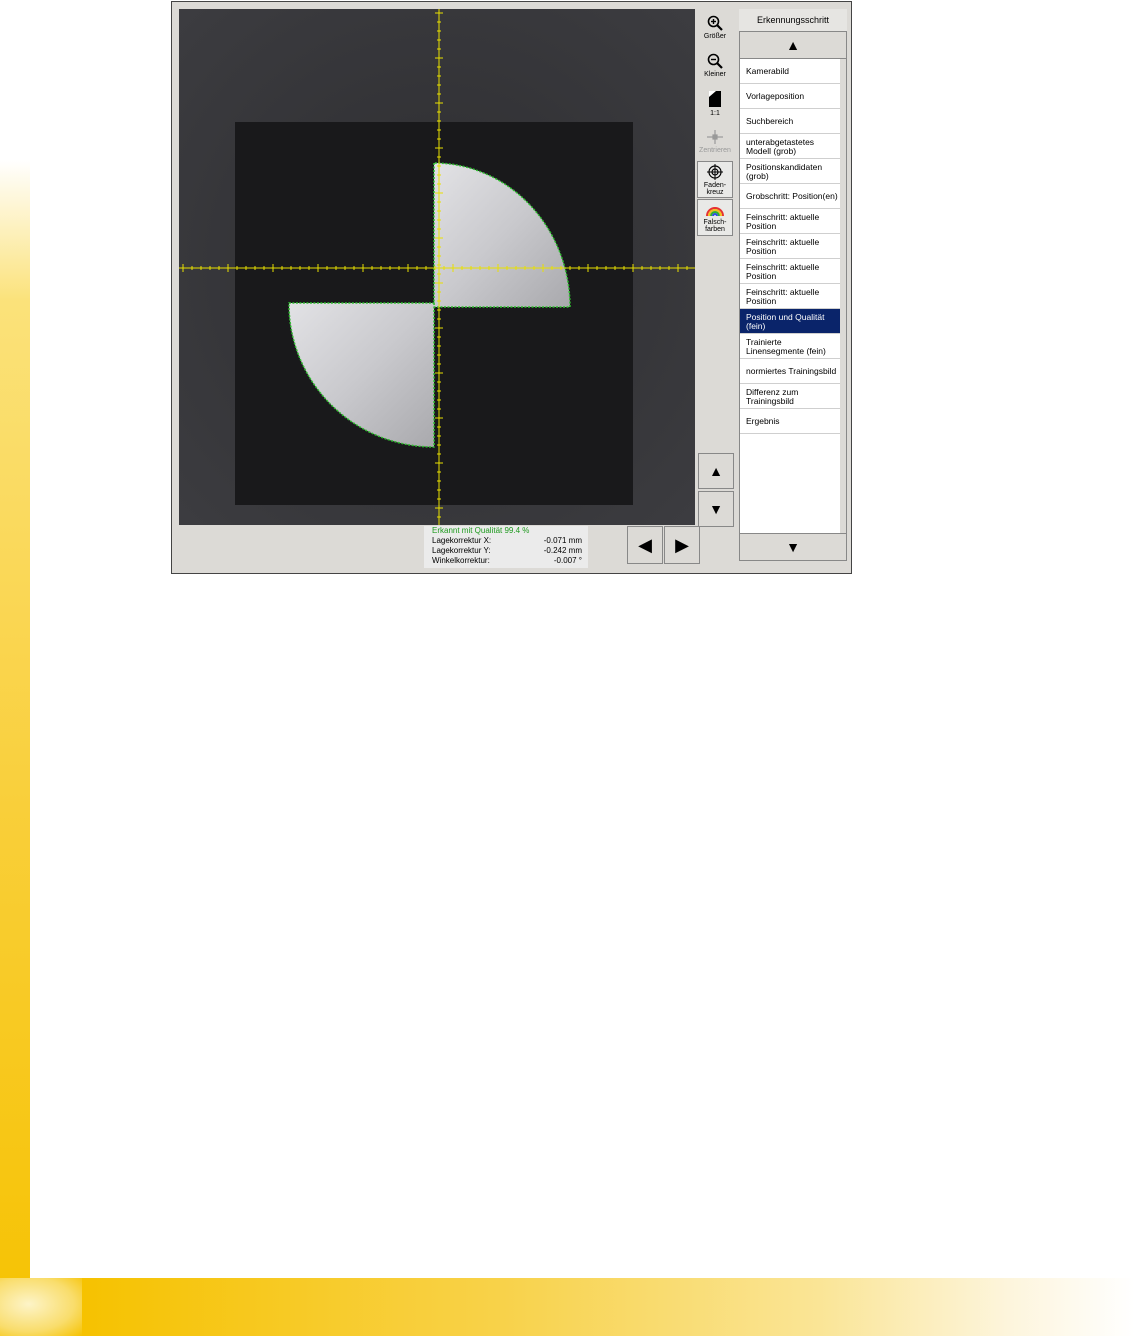  I want to click on step-item: Position und Qualität (fein), so click(790, 321).